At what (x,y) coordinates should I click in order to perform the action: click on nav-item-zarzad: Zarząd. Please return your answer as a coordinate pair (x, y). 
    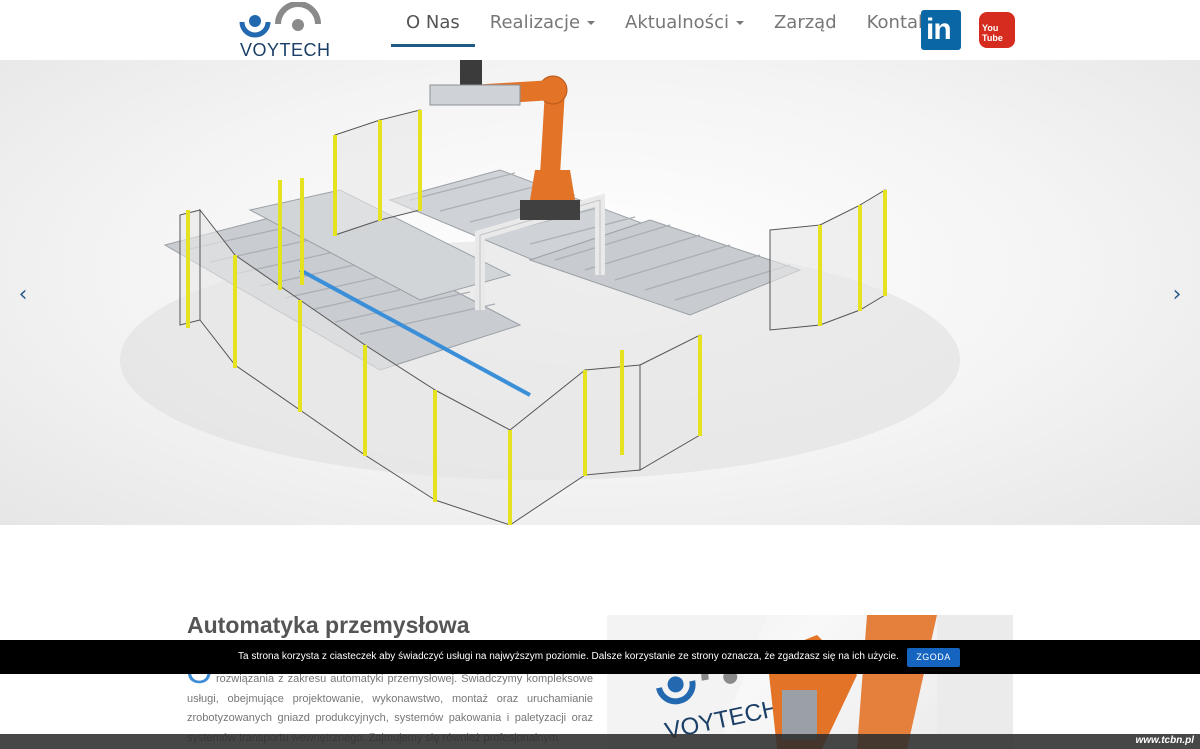
    Looking at the image, I should click on (805, 24).